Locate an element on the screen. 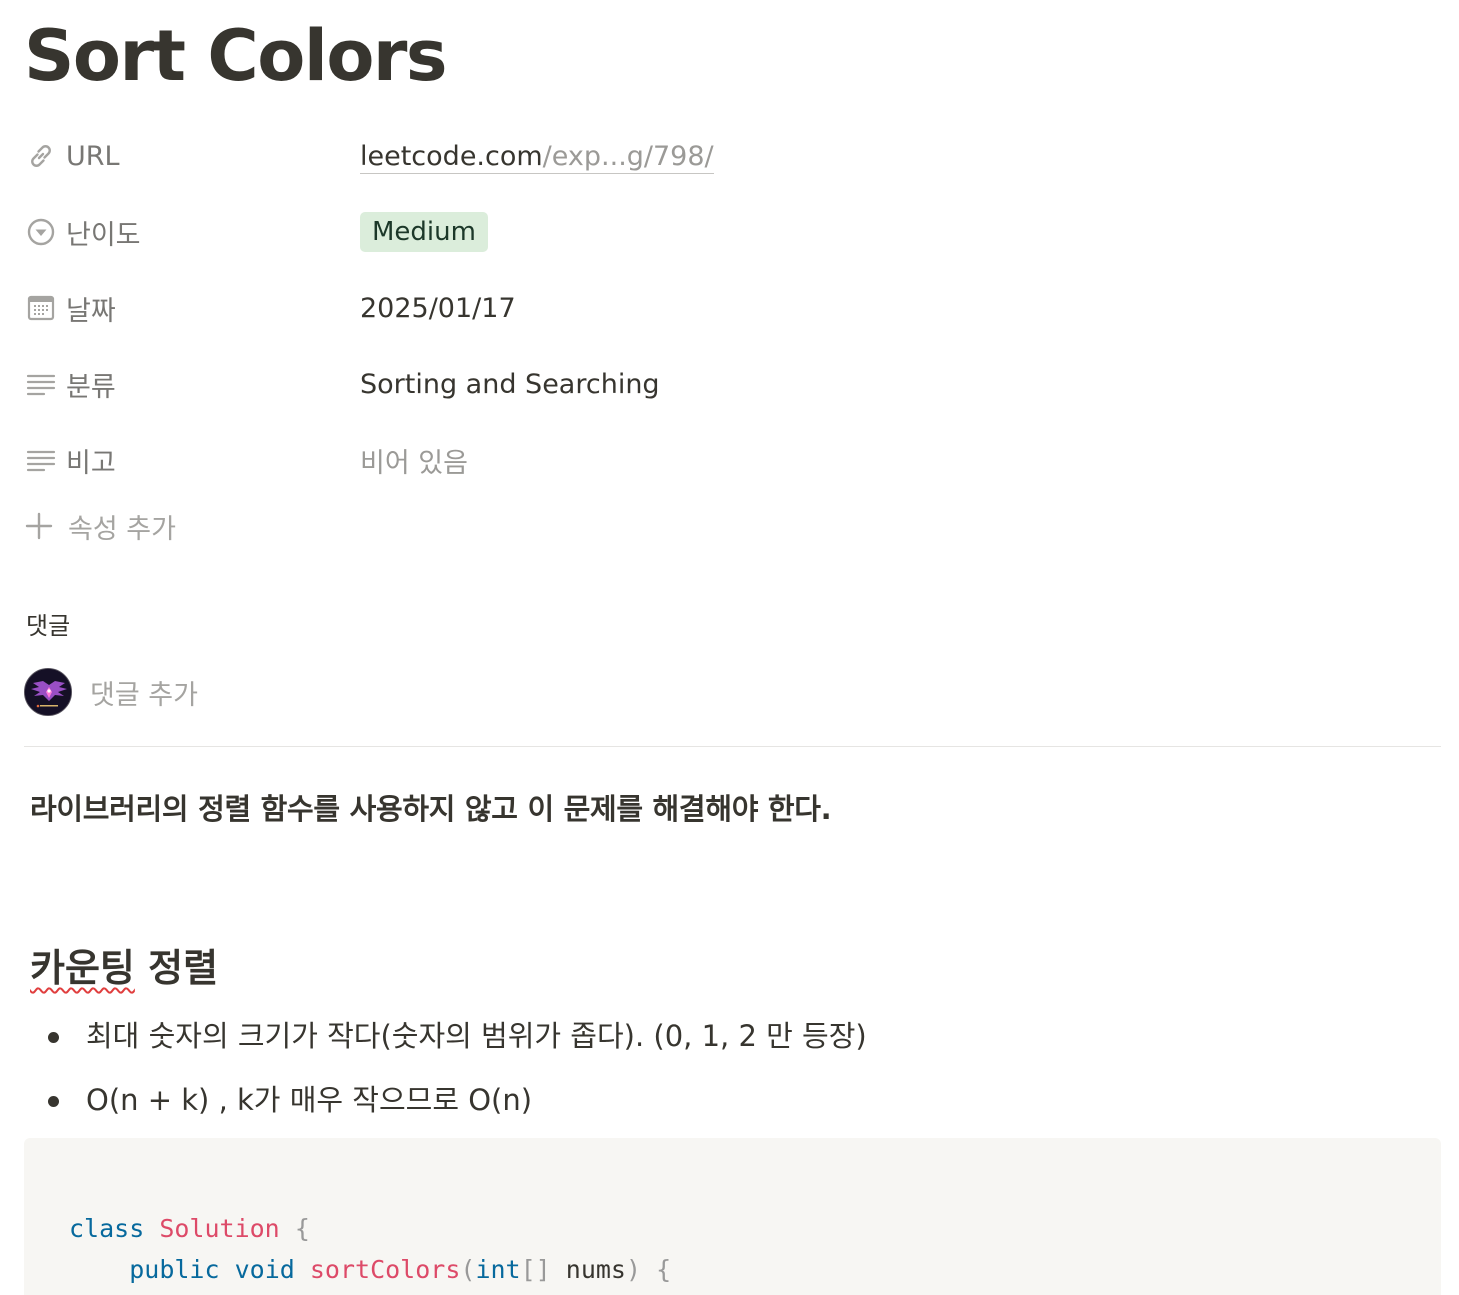 This screenshot has height=1295, width=1459. page-title: Sort Colors is located at coordinates (236, 56).